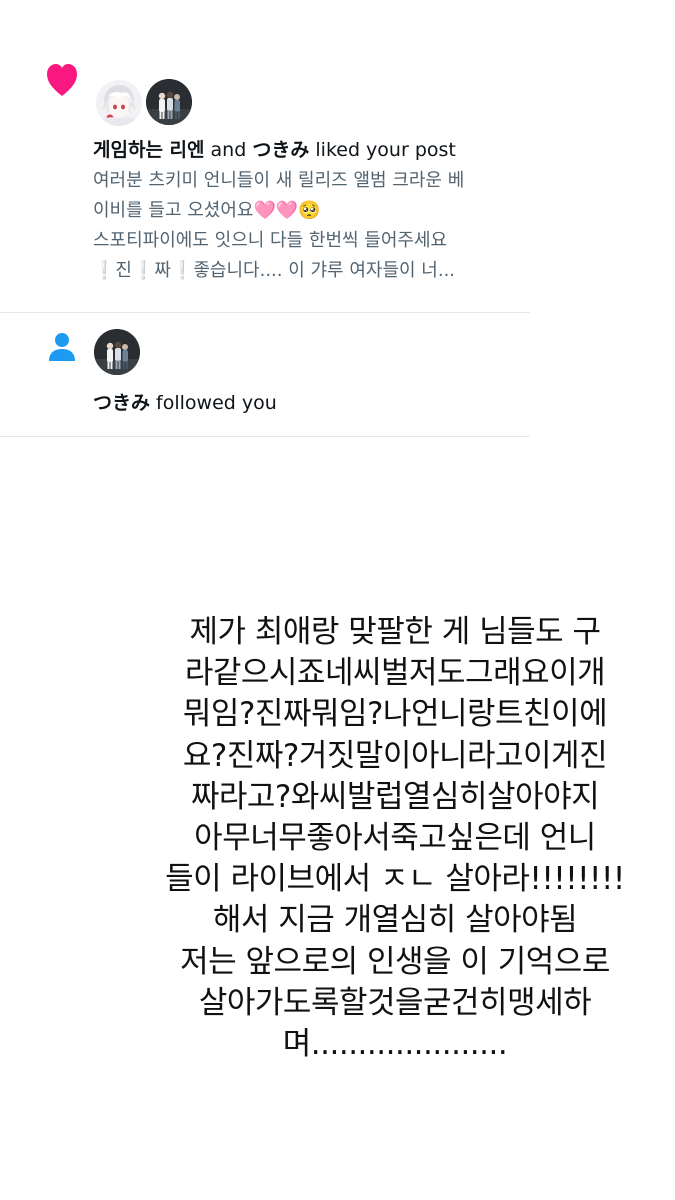 The height and width of the screenshot is (1200, 675). Describe the element at coordinates (395, 879) in the screenshot. I see `story-line: 들이 라이브에서 ㅈㄴ 살아라!!!!!!!!` at that location.